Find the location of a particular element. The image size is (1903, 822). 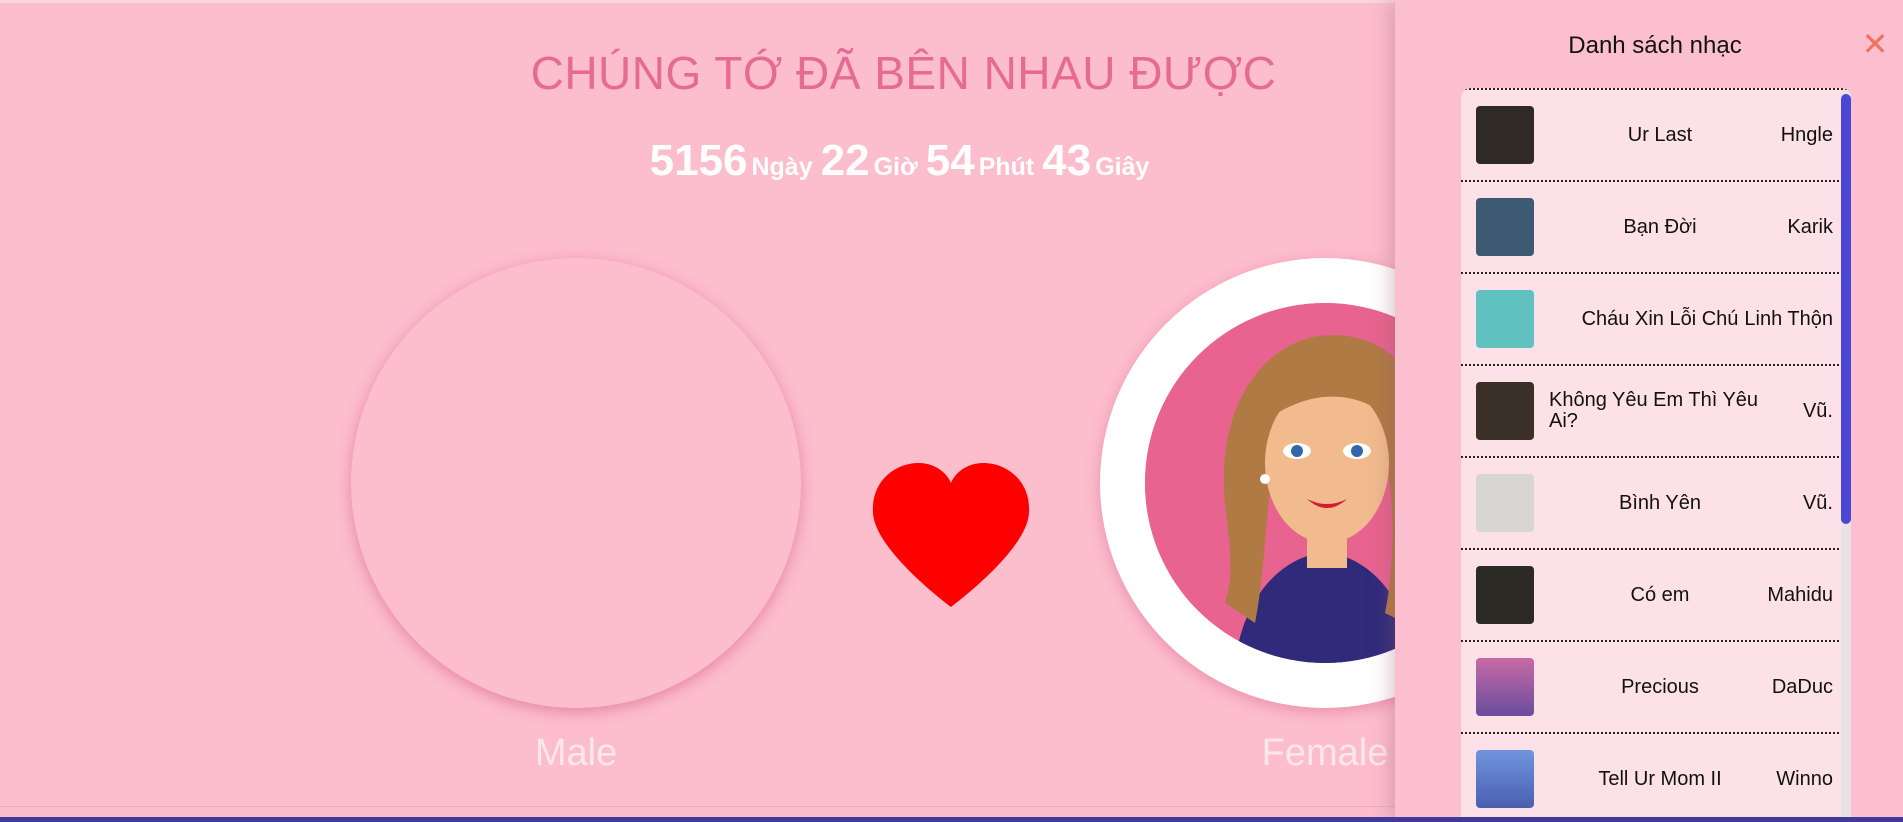

song-title: Ur Last is located at coordinates (1660, 134).